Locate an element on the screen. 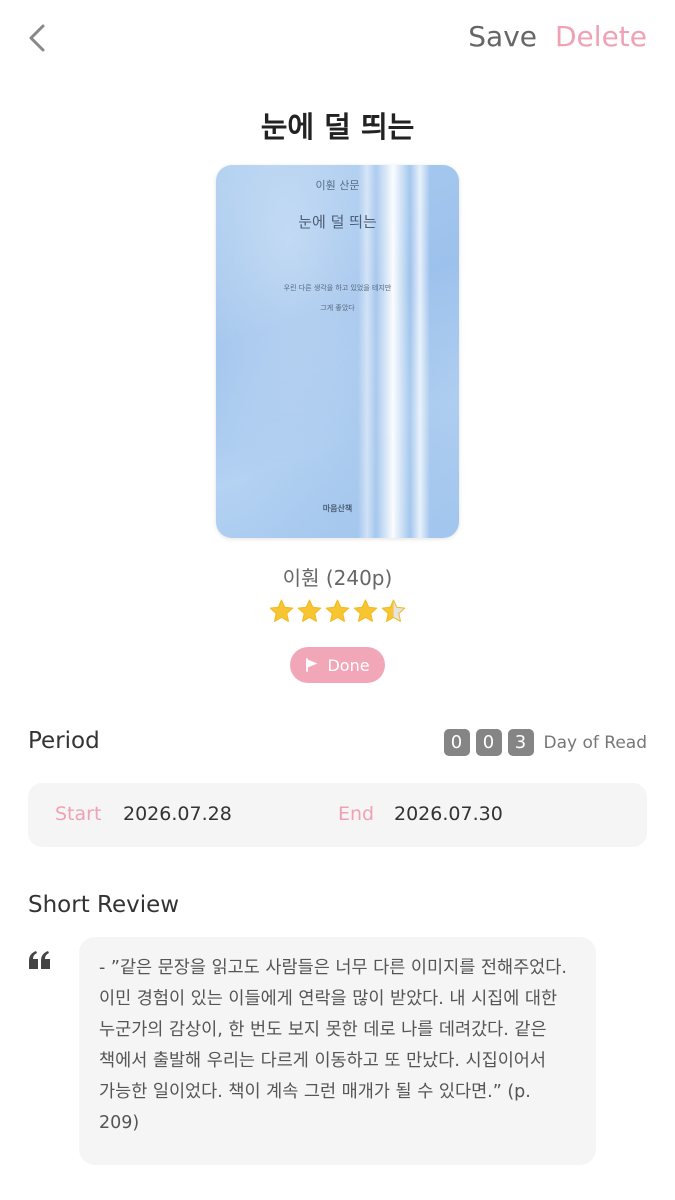 The width and height of the screenshot is (675, 1200). delete-button: Delete is located at coordinates (601, 36).